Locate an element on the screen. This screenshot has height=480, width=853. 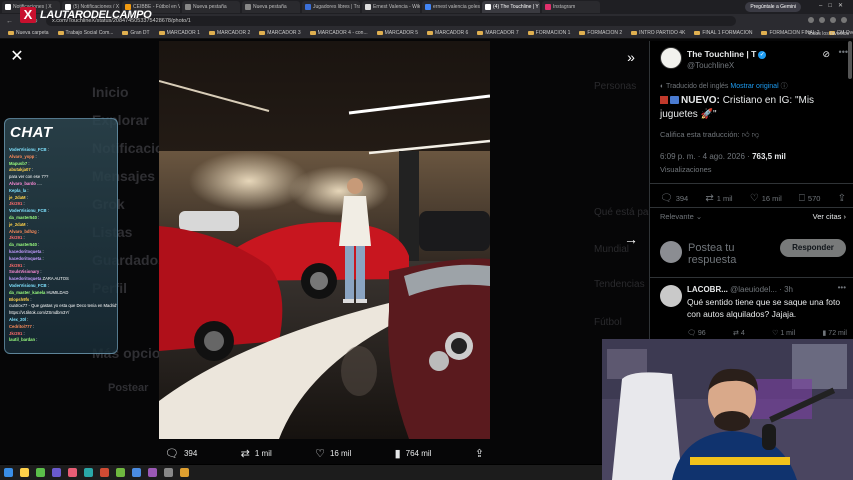
author-name-text: The Touchline | T is located at coordinates (722, 54).